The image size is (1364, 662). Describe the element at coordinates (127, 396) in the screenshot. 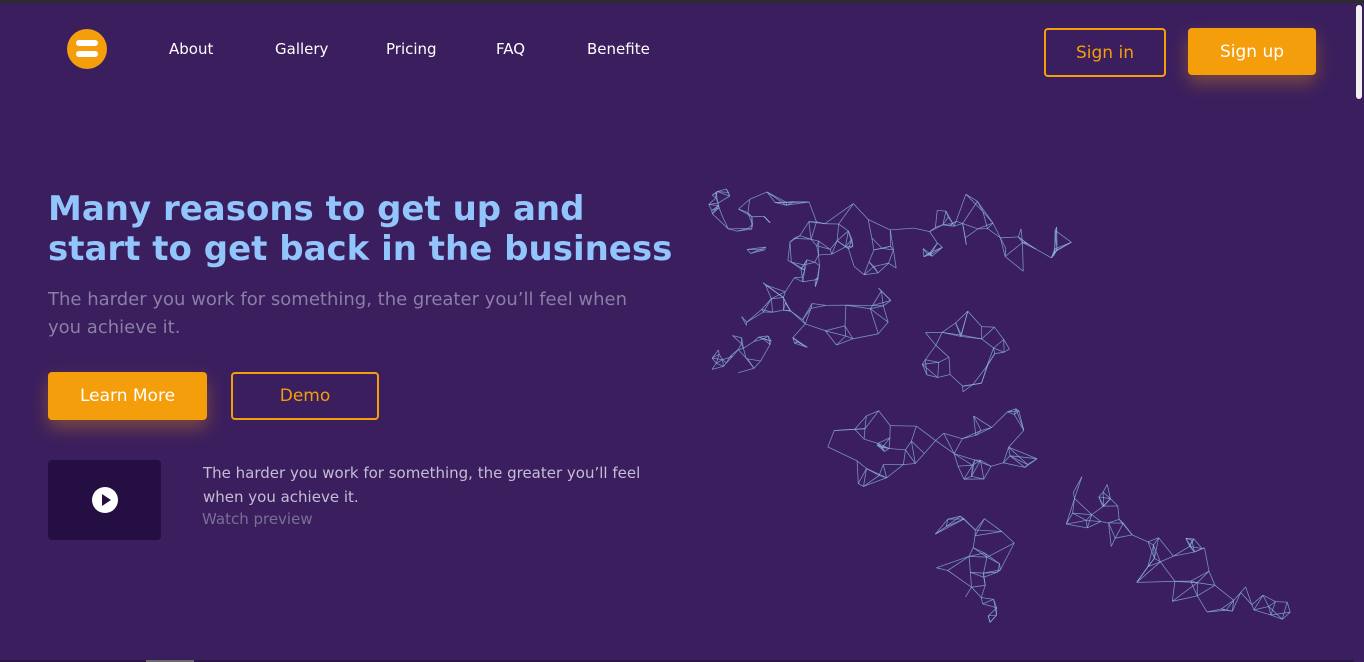

I see `learn-more-button: Learn More` at that location.